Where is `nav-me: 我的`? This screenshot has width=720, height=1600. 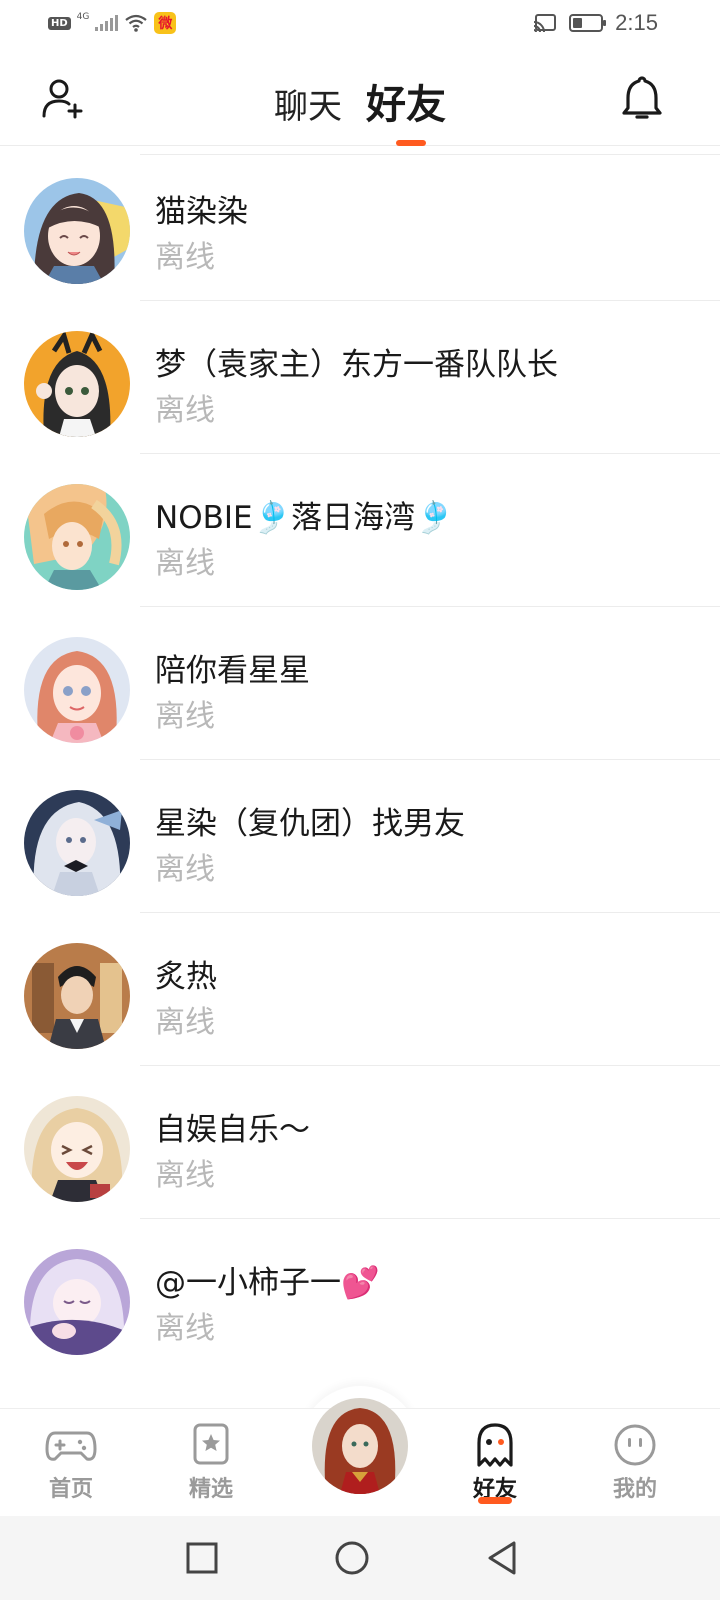 nav-me: 我的 is located at coordinates (635, 1463).